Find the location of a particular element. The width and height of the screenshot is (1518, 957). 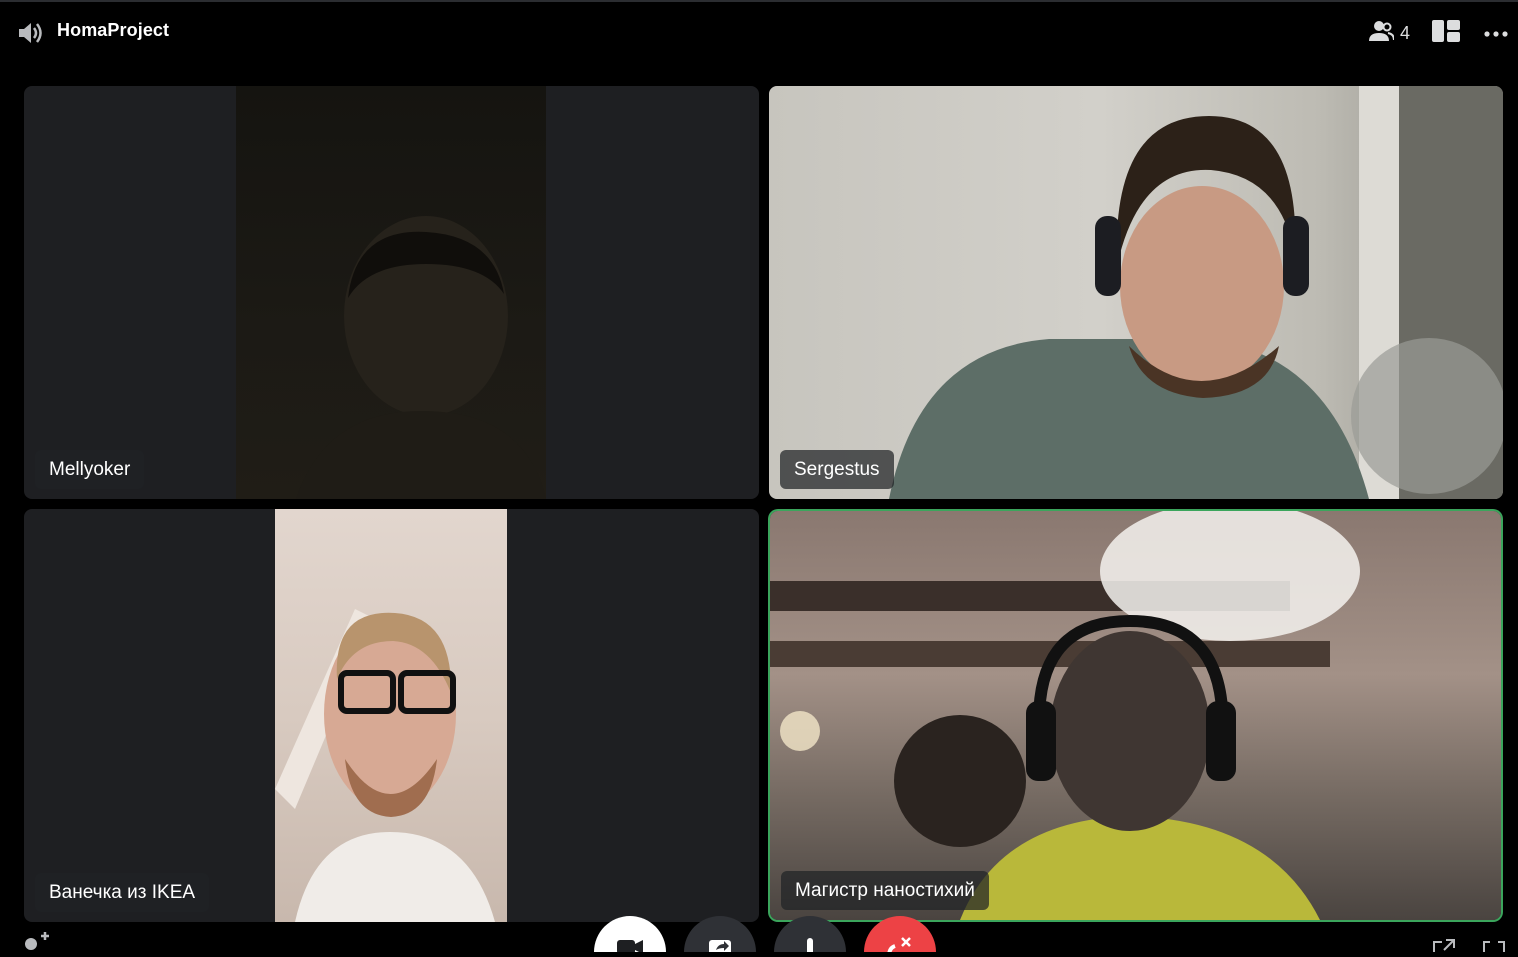

participant-name: Sergestus is located at coordinates (837, 469).